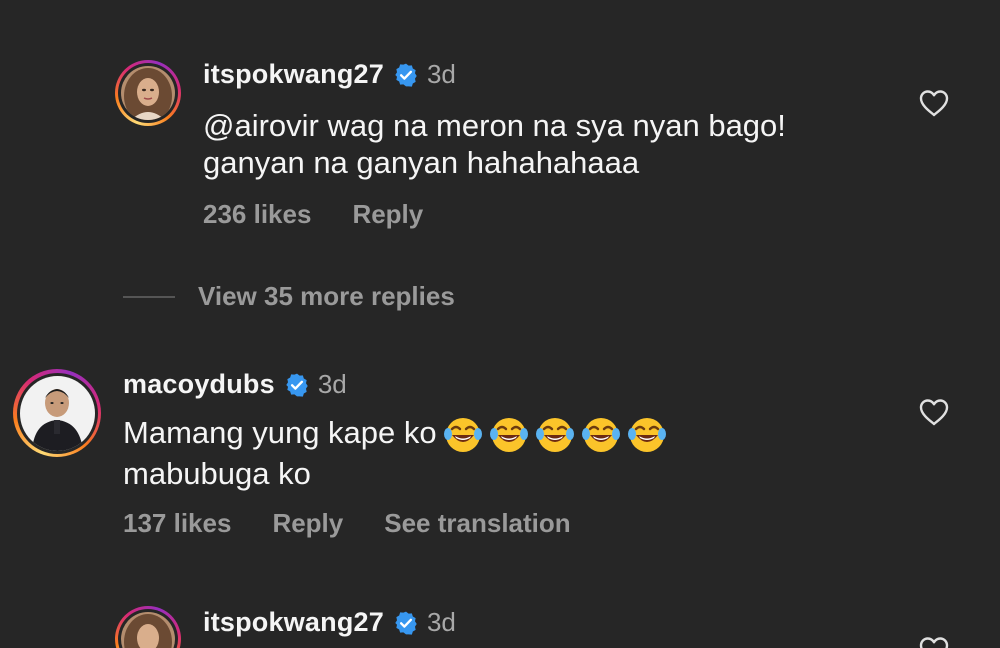 The width and height of the screenshot is (1000, 648). What do you see at coordinates (441, 622) in the screenshot?
I see `comment-time: 3d` at bounding box center [441, 622].